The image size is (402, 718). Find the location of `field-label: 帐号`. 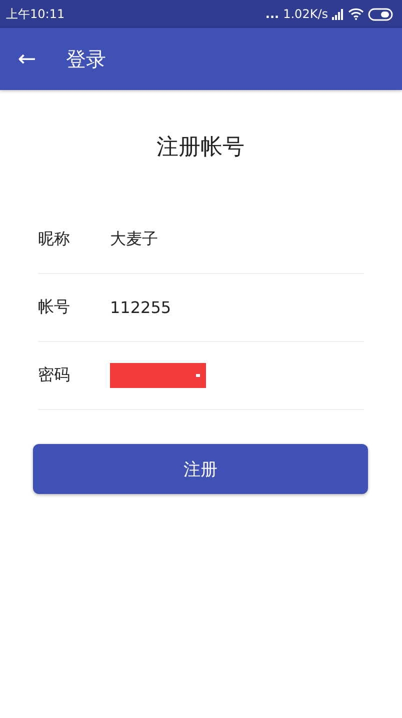

field-label: 帐号 is located at coordinates (54, 307).